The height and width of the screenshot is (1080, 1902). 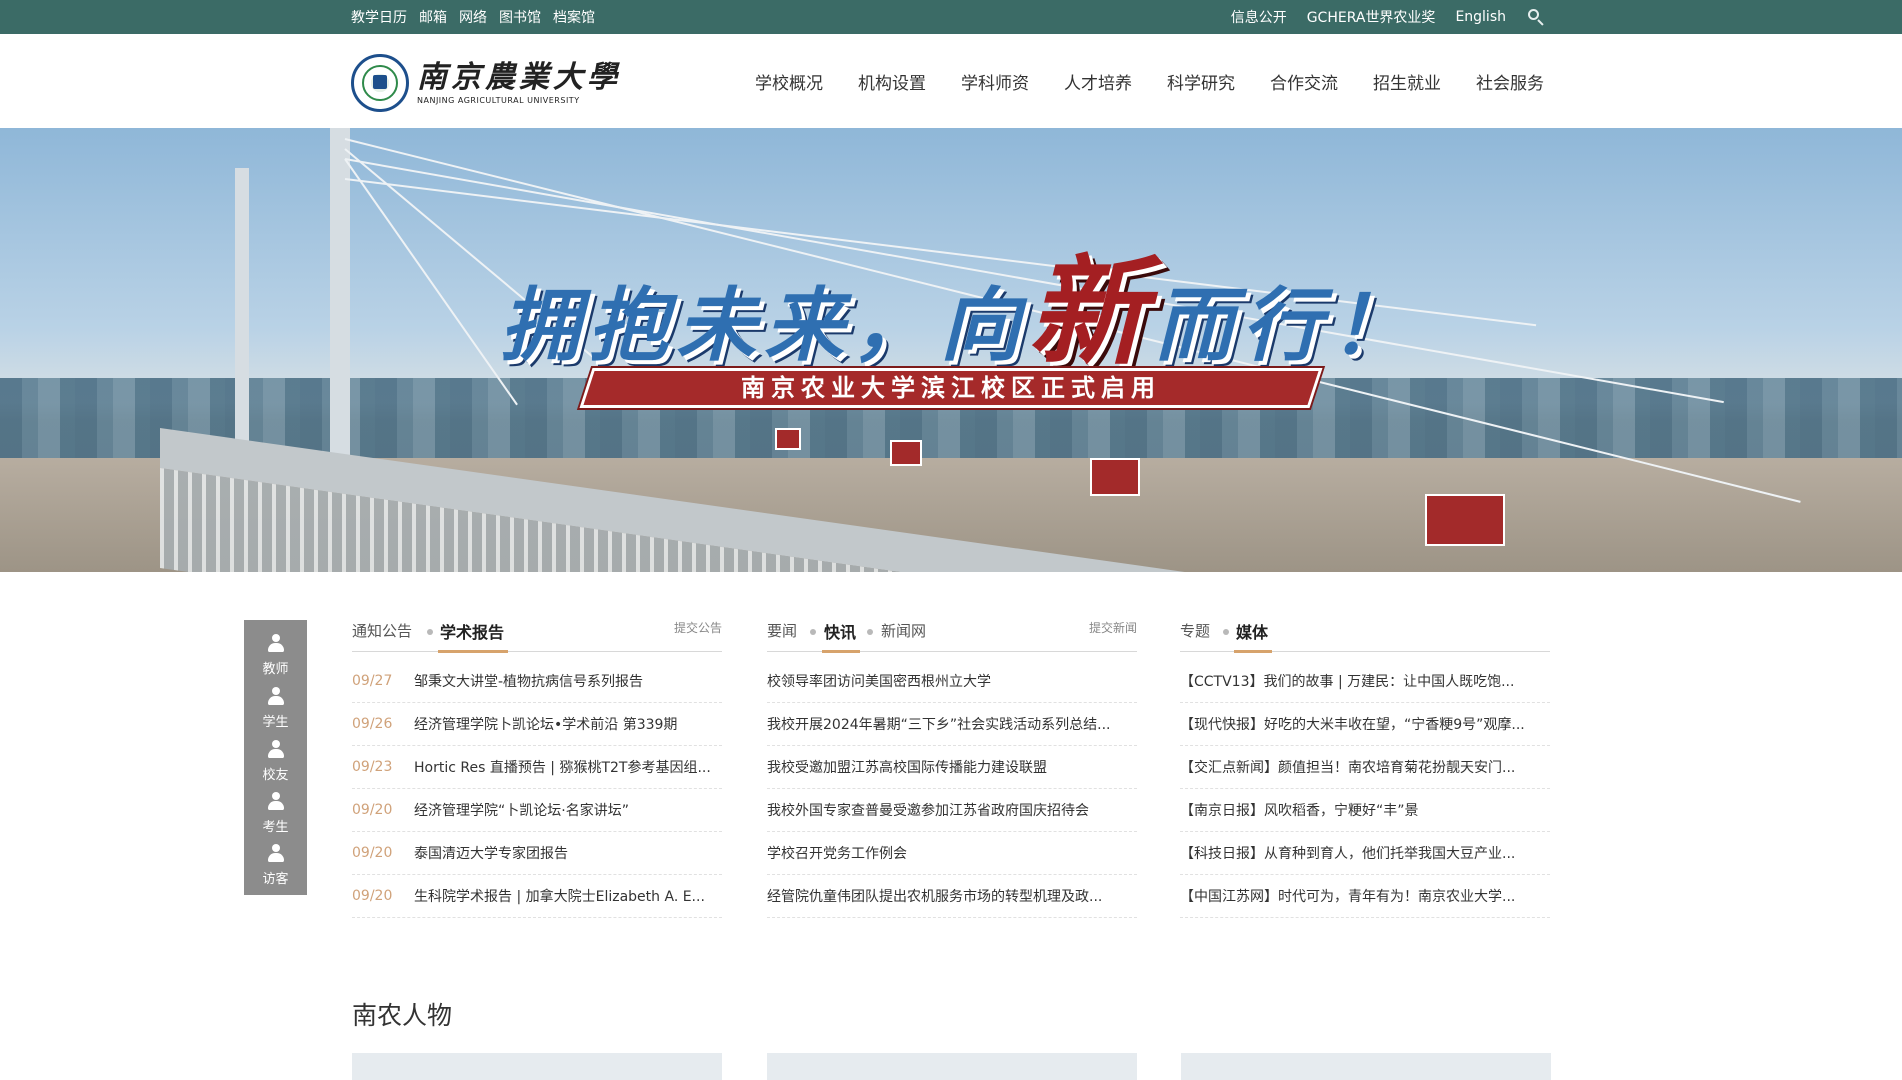 I want to click on item-title: 邹秉文大讲堂-植物抗病信号系列报告, so click(x=529, y=682).